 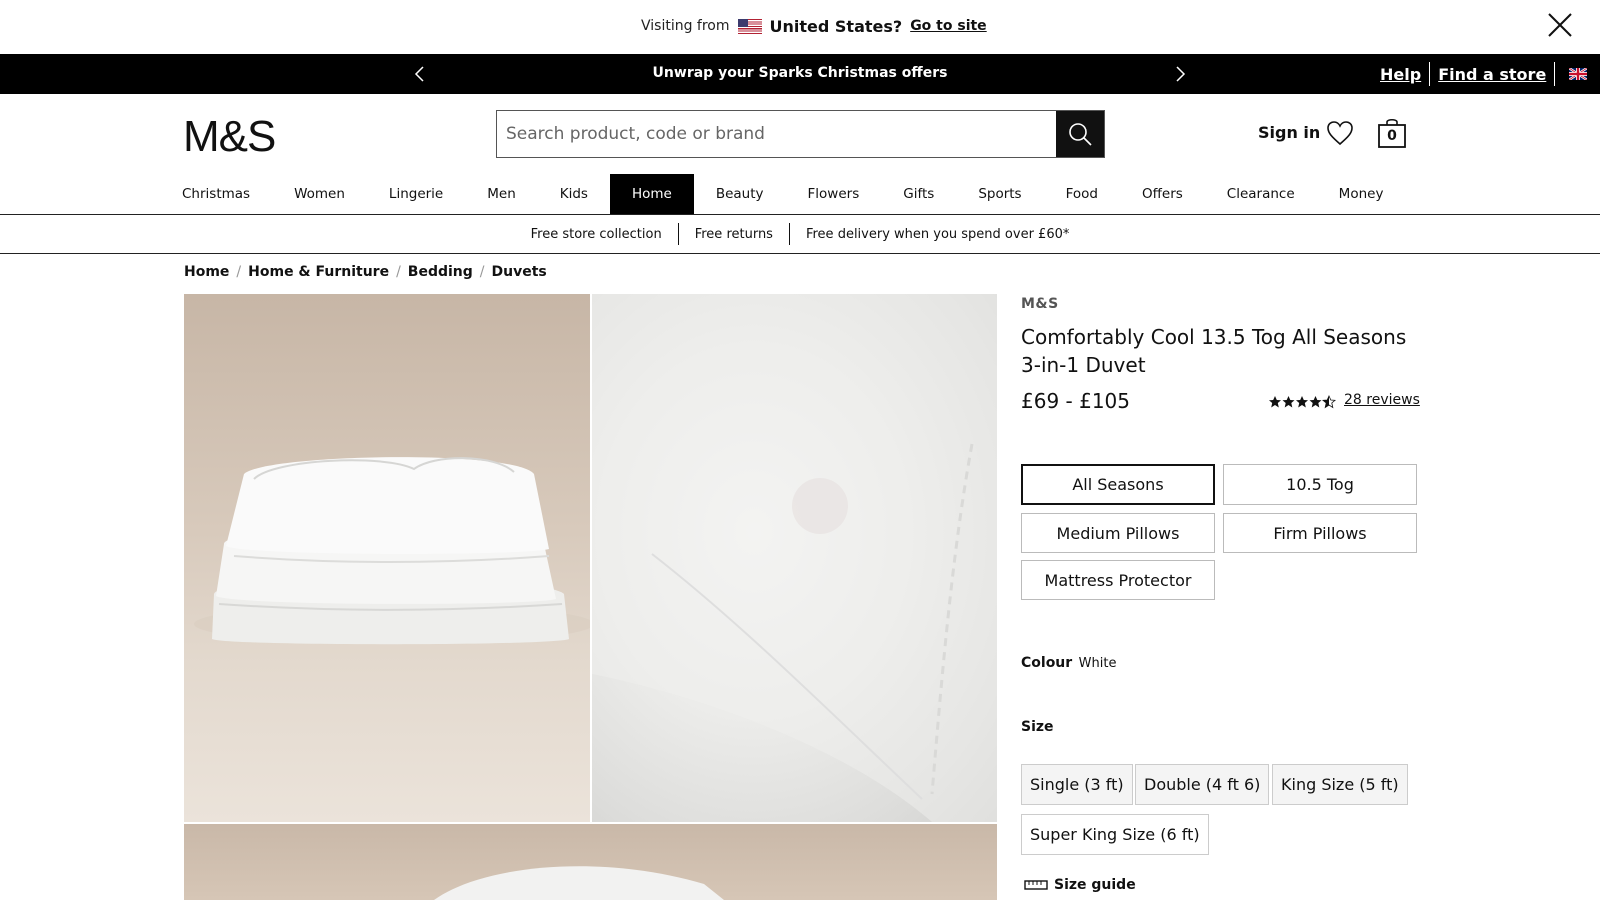 What do you see at coordinates (1320, 533) in the screenshot?
I see `option-firm-pillows: Firm Pillows` at bounding box center [1320, 533].